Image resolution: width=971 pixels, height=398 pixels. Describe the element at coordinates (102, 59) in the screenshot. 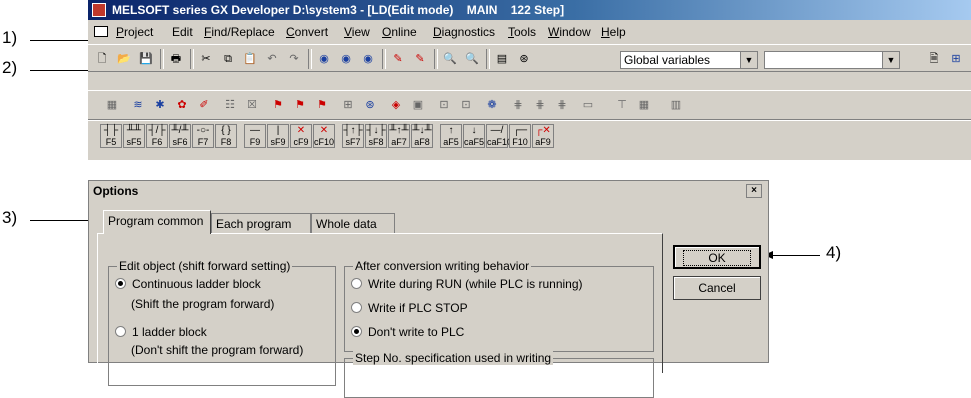

I see `new-file-icon: 🗋` at that location.